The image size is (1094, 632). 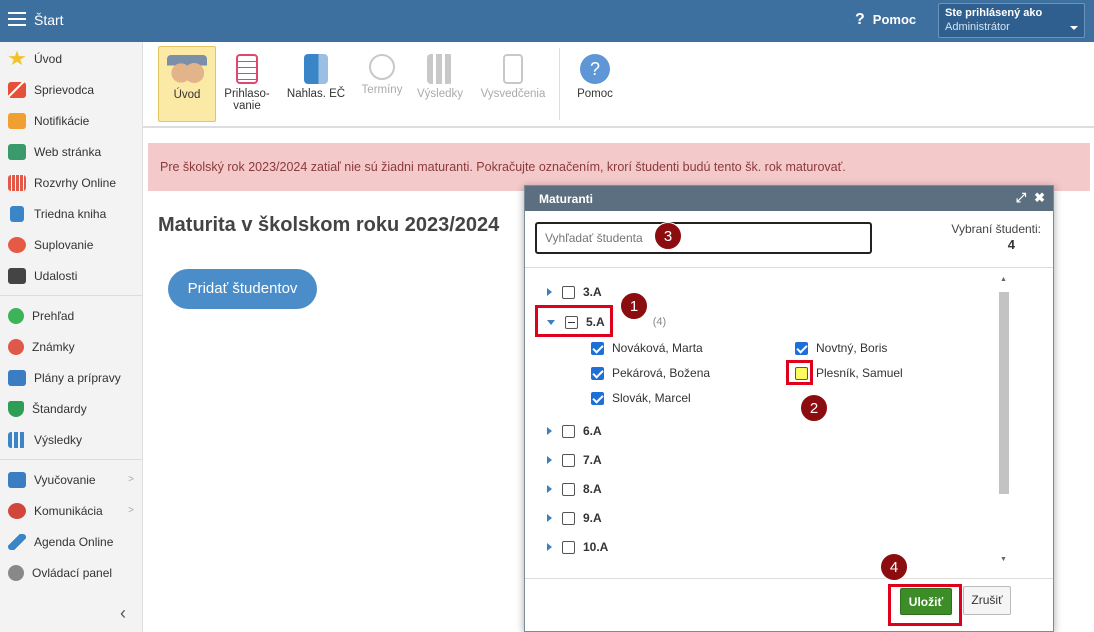 I want to click on sidebar-item-web: Web stránka, so click(x=71, y=151).